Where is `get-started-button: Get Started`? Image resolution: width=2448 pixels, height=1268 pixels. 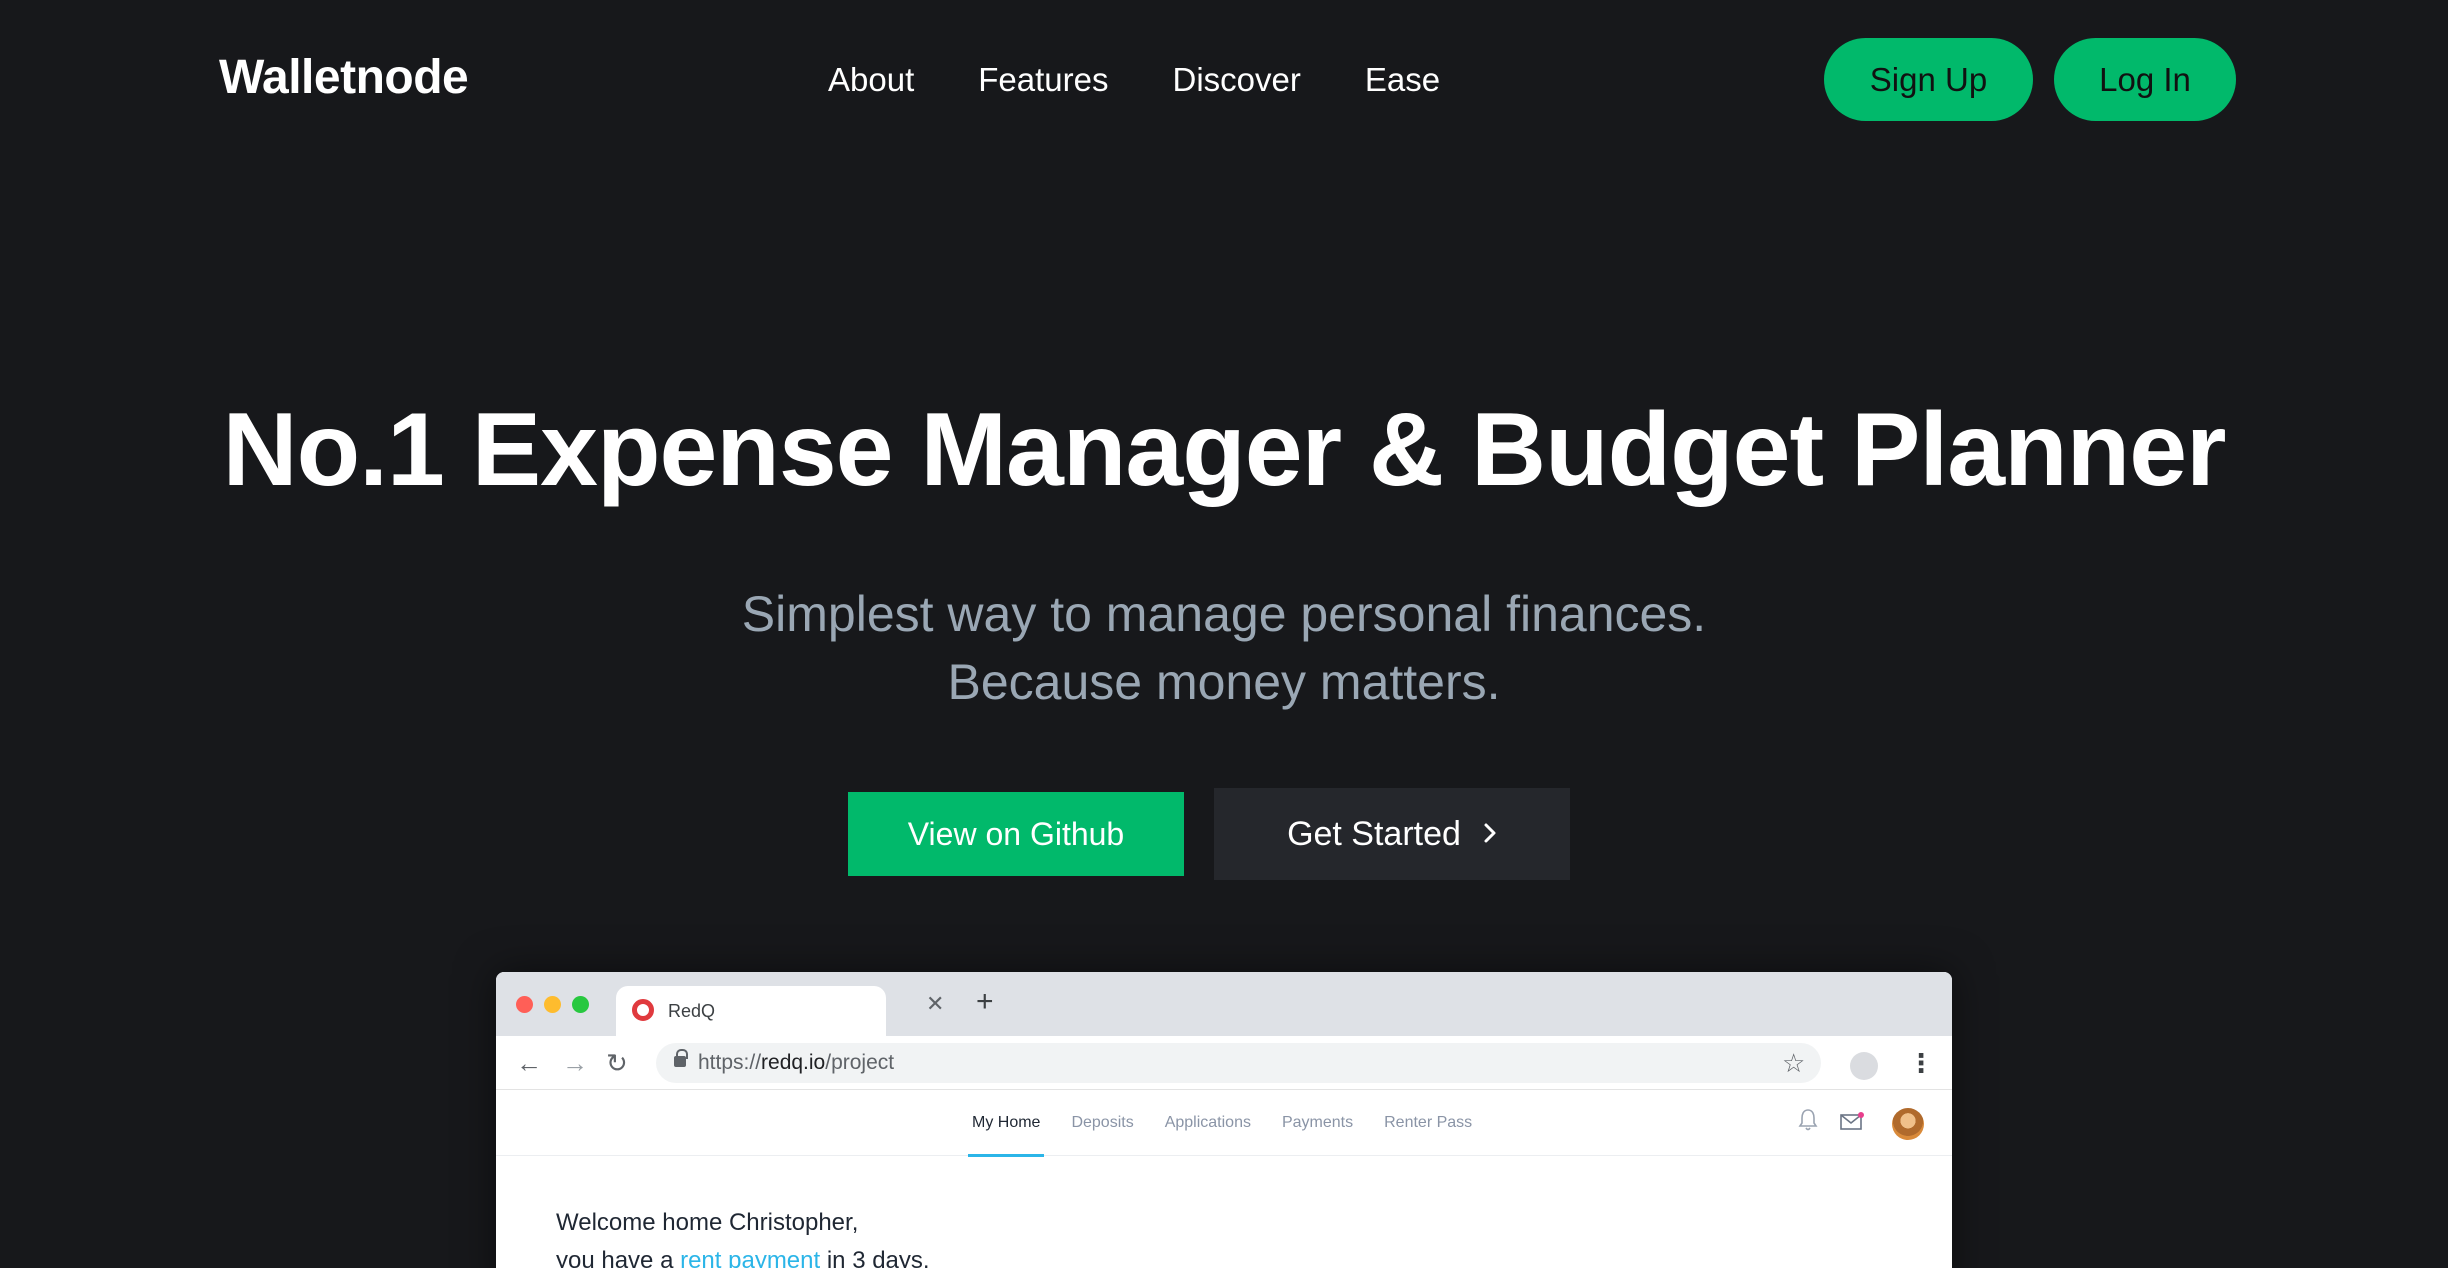 get-started-button: Get Started is located at coordinates (1392, 834).